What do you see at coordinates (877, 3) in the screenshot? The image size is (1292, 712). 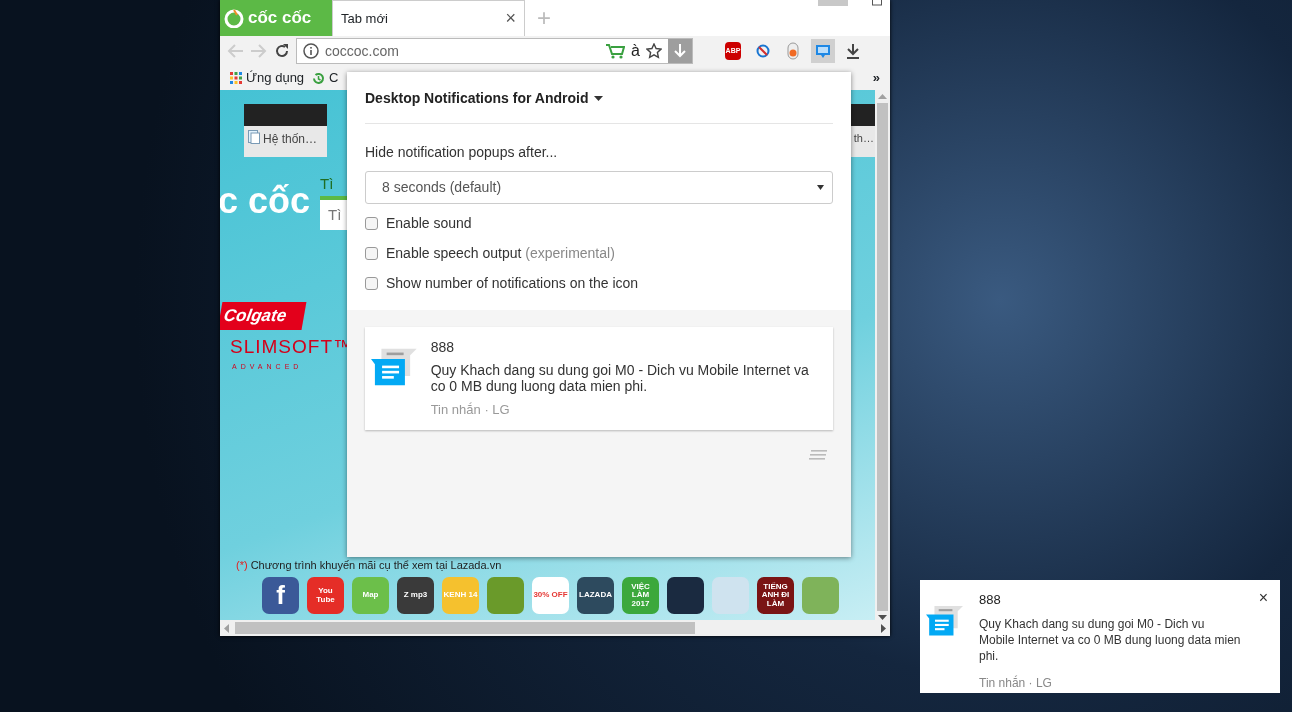 I see `maximize-icon` at bounding box center [877, 3].